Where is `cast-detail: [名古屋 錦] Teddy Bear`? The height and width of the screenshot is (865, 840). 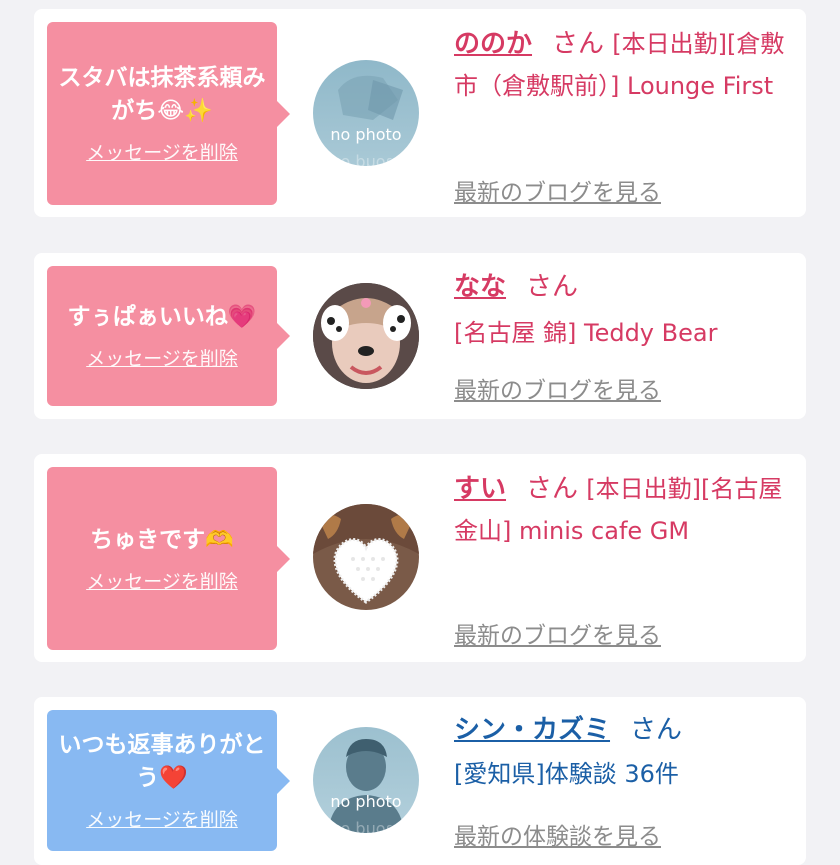 cast-detail: [名古屋 錦] Teddy Bear is located at coordinates (586, 333).